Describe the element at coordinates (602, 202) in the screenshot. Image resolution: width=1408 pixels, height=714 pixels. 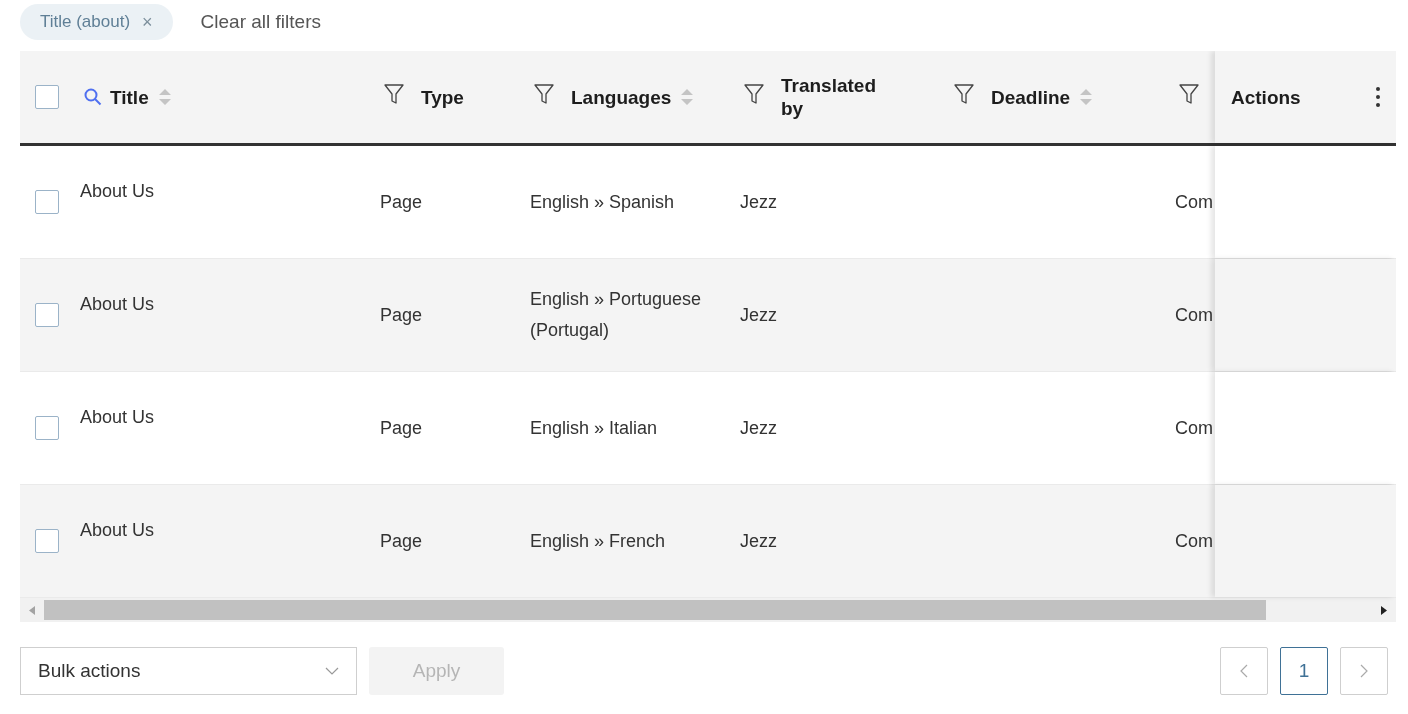
I see `table-cell-text: English » Spanish` at that location.